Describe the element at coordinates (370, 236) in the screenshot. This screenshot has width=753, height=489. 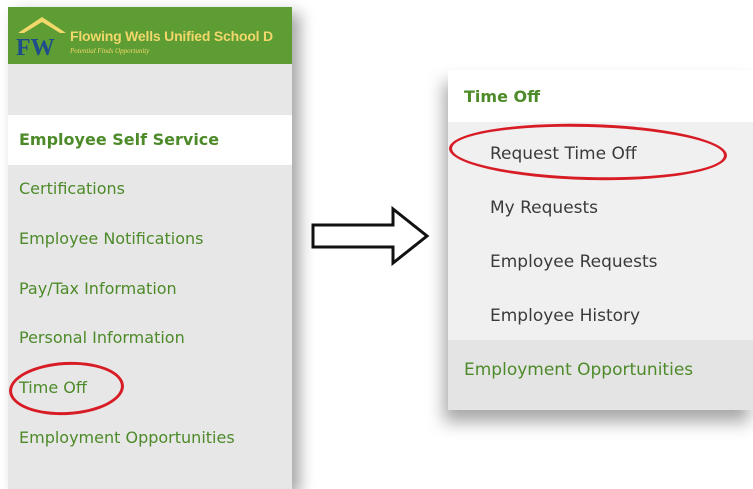
I see `right-arrow-icon` at that location.